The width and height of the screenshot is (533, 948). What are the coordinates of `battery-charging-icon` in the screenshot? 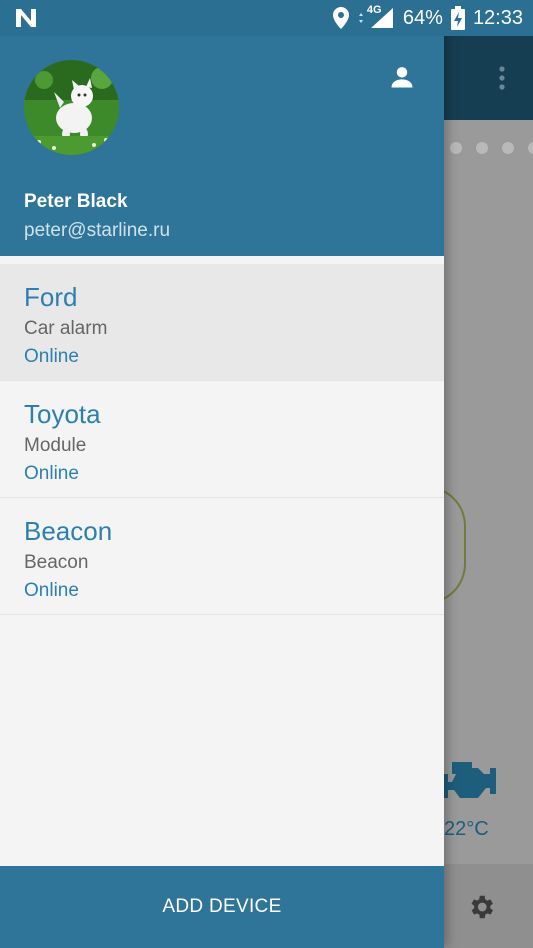 It's located at (457, 18).